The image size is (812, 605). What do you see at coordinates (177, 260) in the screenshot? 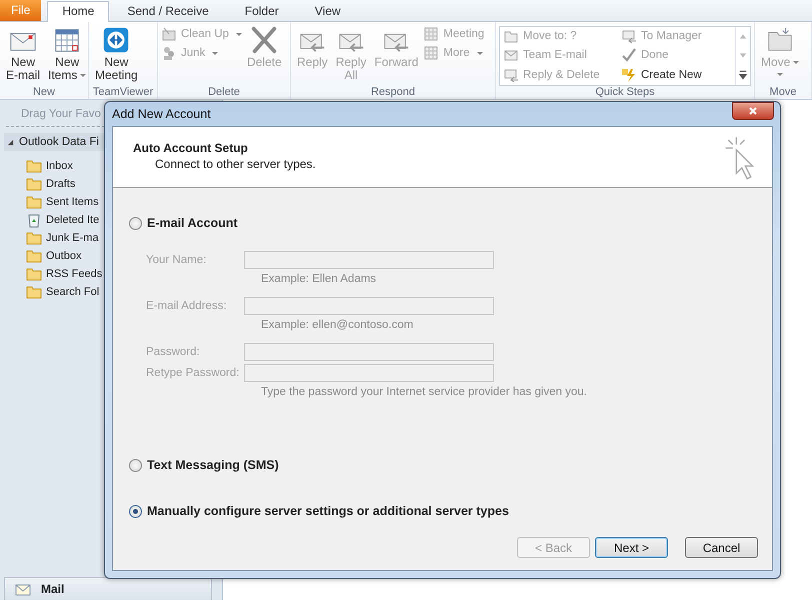
I see `field-label: Your Name:` at bounding box center [177, 260].